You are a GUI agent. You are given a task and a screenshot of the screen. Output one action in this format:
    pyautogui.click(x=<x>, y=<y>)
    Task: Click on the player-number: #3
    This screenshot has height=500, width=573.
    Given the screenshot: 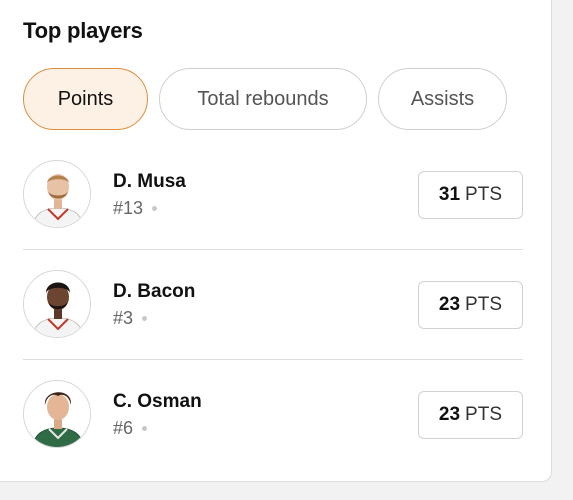 What is the action you would take?
    pyautogui.click(x=130, y=318)
    